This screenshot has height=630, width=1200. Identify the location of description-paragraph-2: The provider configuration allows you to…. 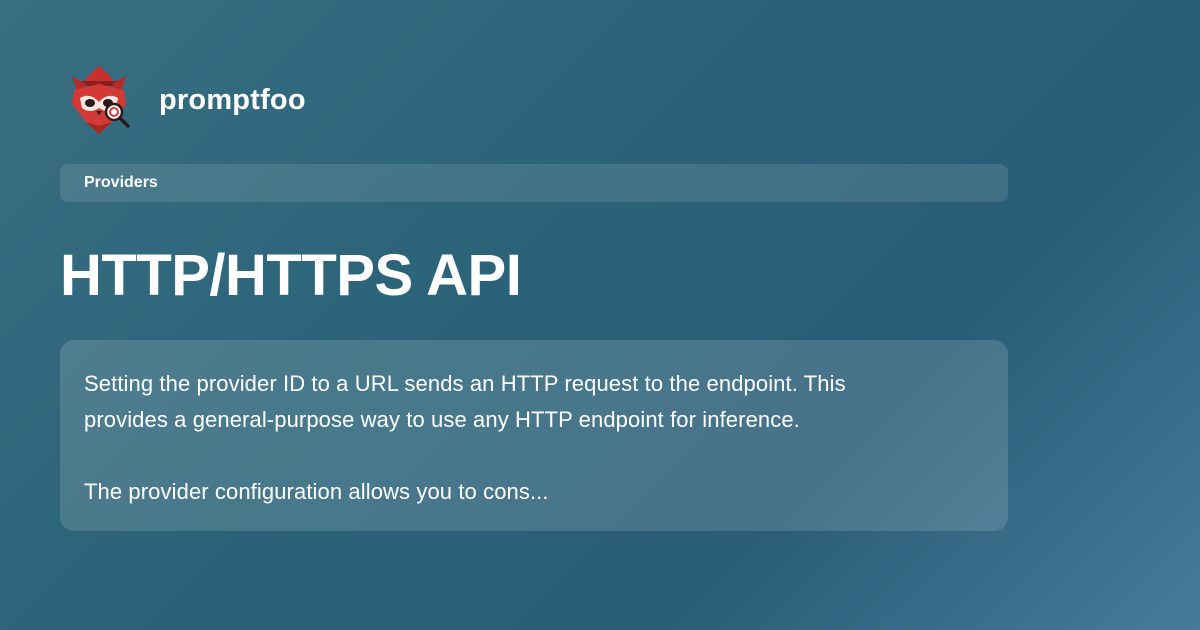
(534, 492).